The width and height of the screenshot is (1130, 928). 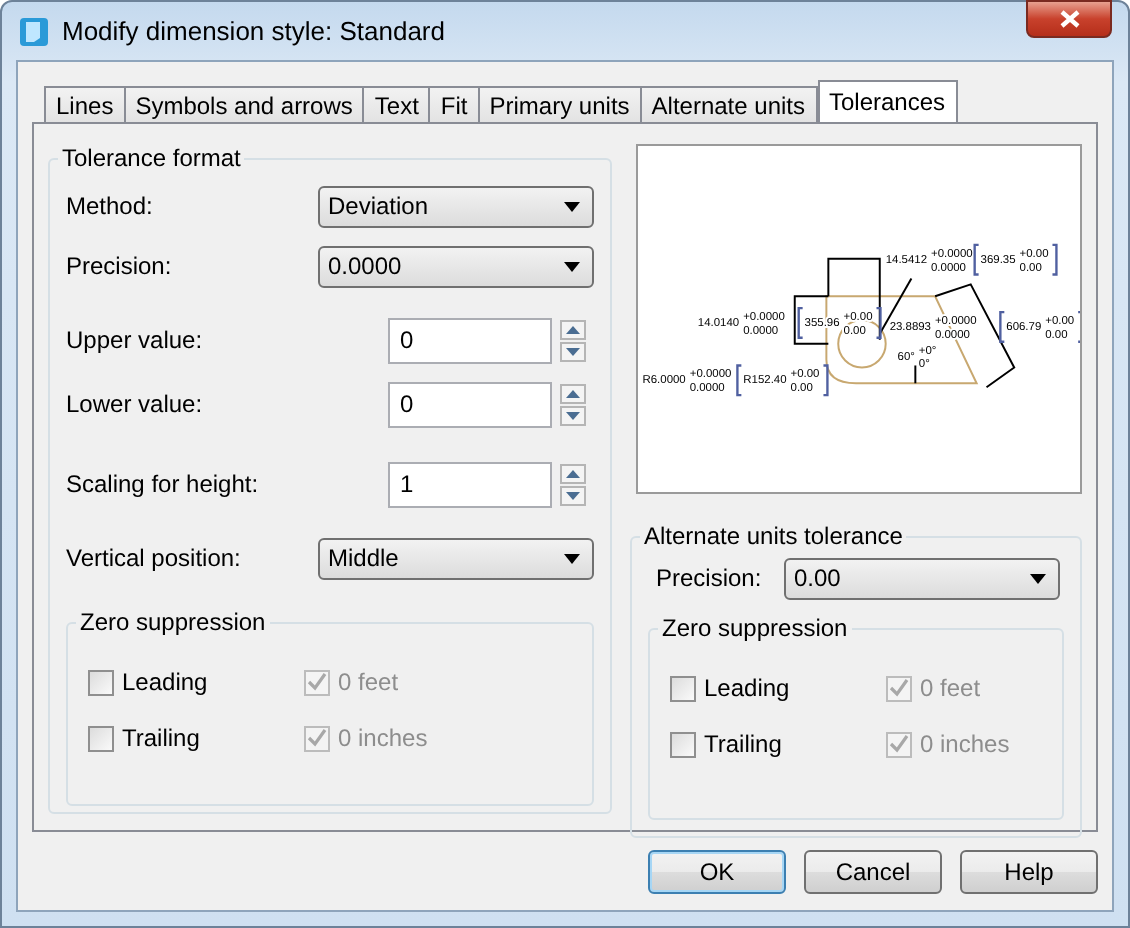 I want to click on group-title: Alternate units tolerance, so click(x=773, y=536).